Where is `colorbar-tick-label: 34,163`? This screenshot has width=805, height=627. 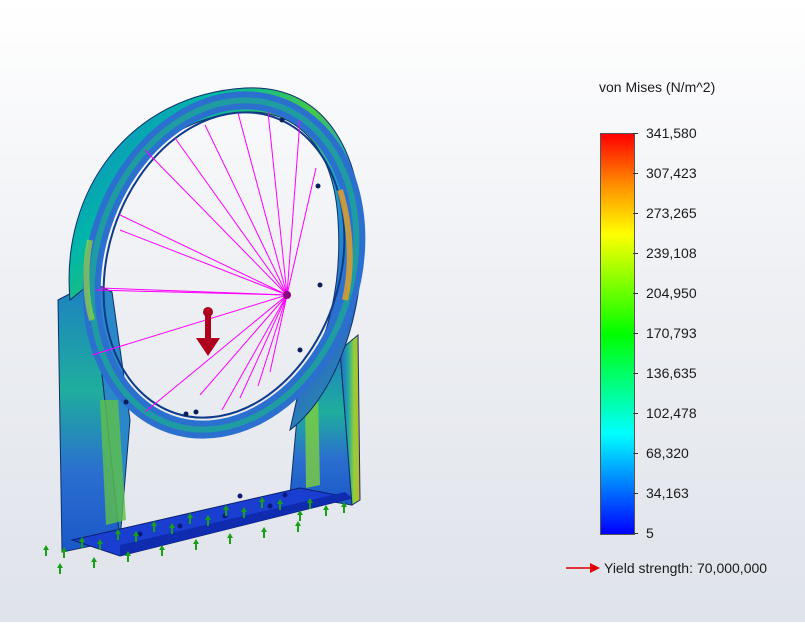 colorbar-tick-label: 34,163 is located at coordinates (667, 493).